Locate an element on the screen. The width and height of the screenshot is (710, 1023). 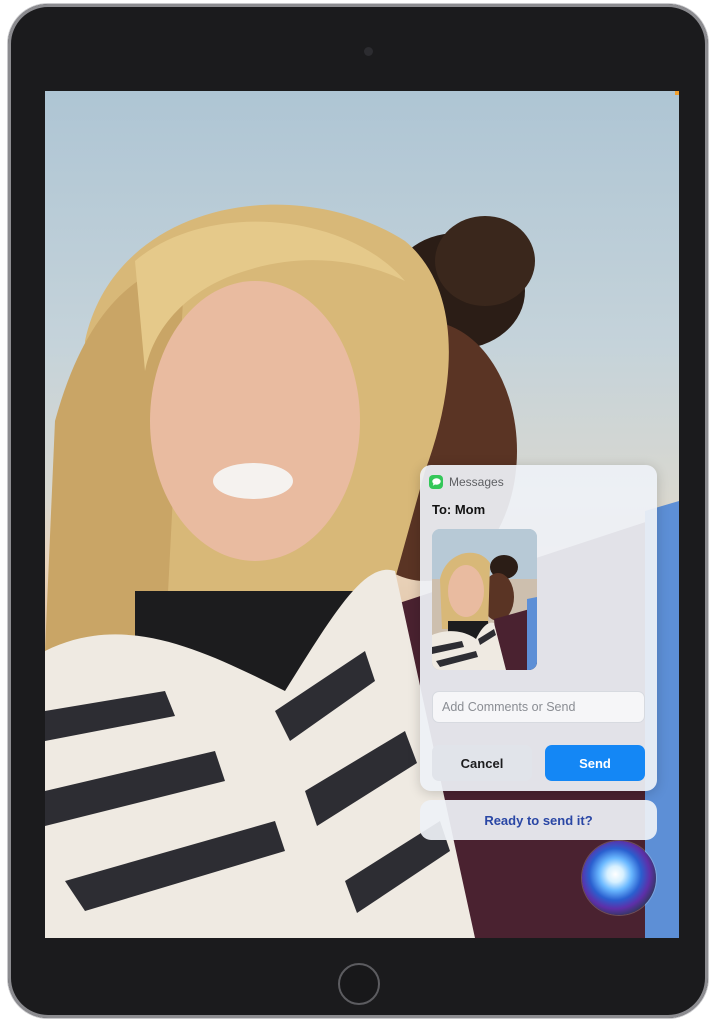
card-header: Messages is located at coordinates (466, 482).